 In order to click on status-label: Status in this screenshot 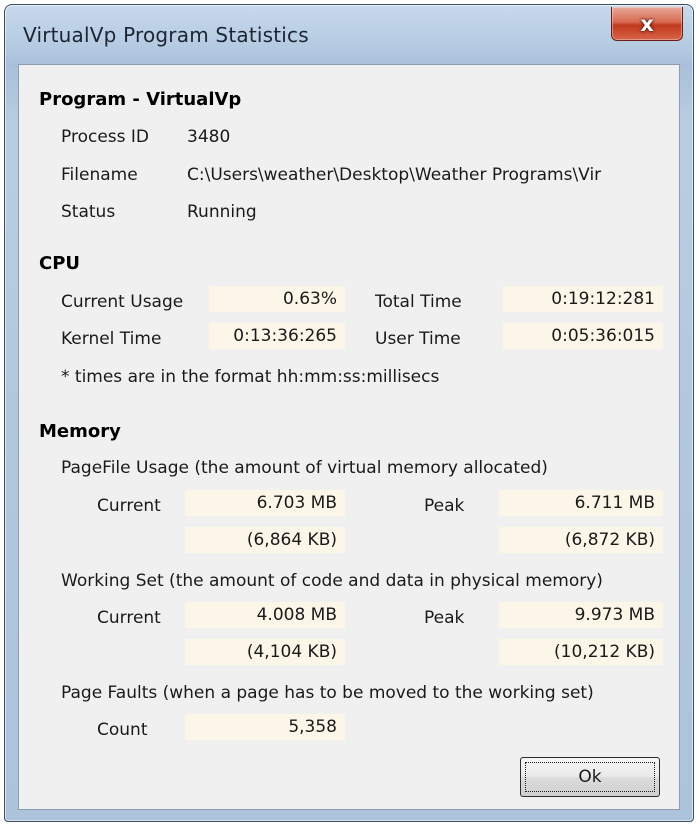, I will do `click(88, 212)`.